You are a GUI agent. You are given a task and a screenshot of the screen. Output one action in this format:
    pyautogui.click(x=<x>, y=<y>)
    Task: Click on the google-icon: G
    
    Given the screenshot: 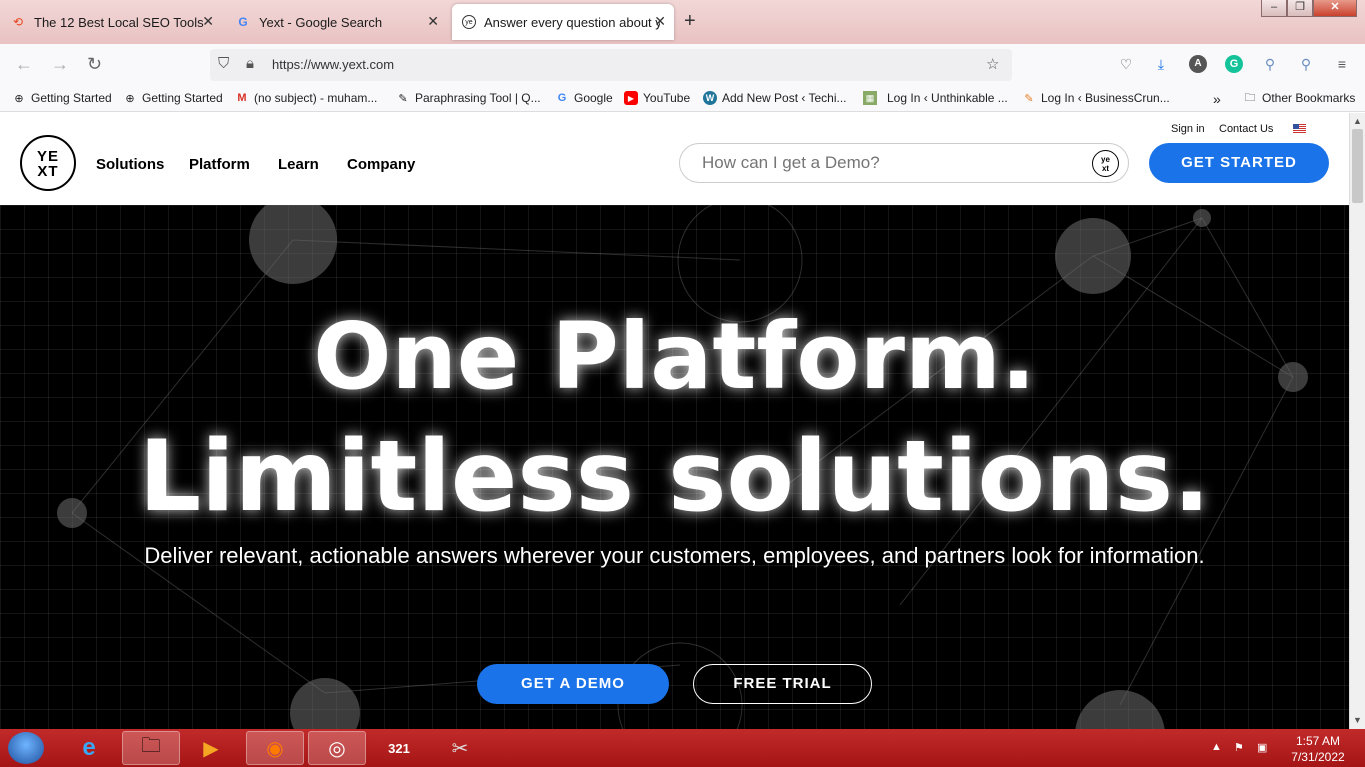 What is the action you would take?
    pyautogui.click(x=562, y=98)
    